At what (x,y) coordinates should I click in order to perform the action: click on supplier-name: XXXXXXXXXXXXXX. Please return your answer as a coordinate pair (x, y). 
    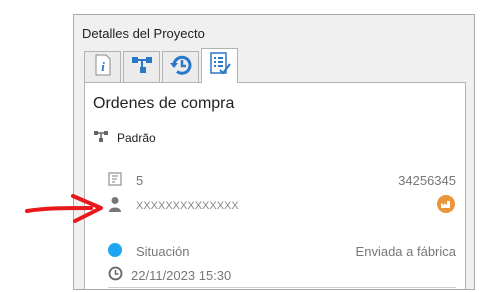
    Looking at the image, I should click on (187, 205).